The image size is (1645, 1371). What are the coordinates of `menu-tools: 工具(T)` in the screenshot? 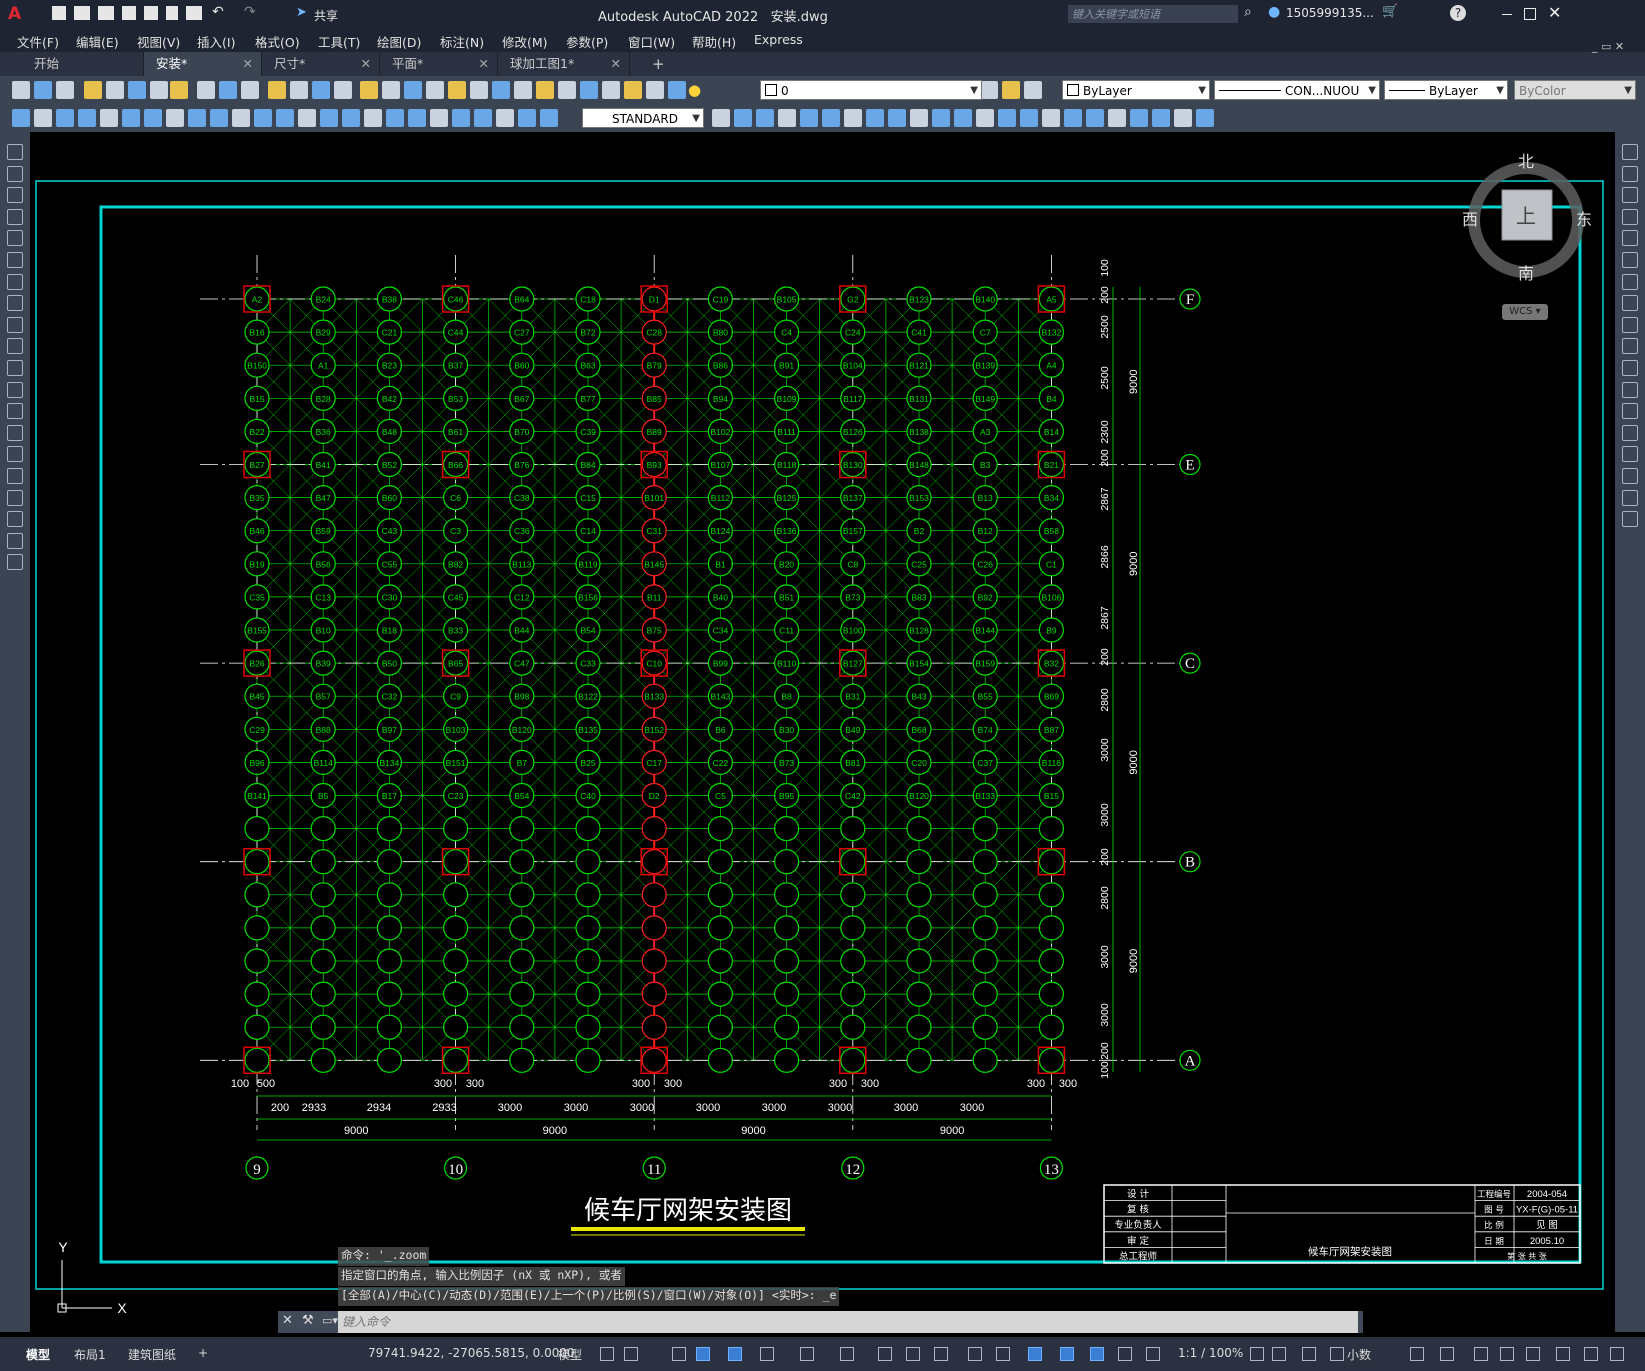 It's located at (339, 41).